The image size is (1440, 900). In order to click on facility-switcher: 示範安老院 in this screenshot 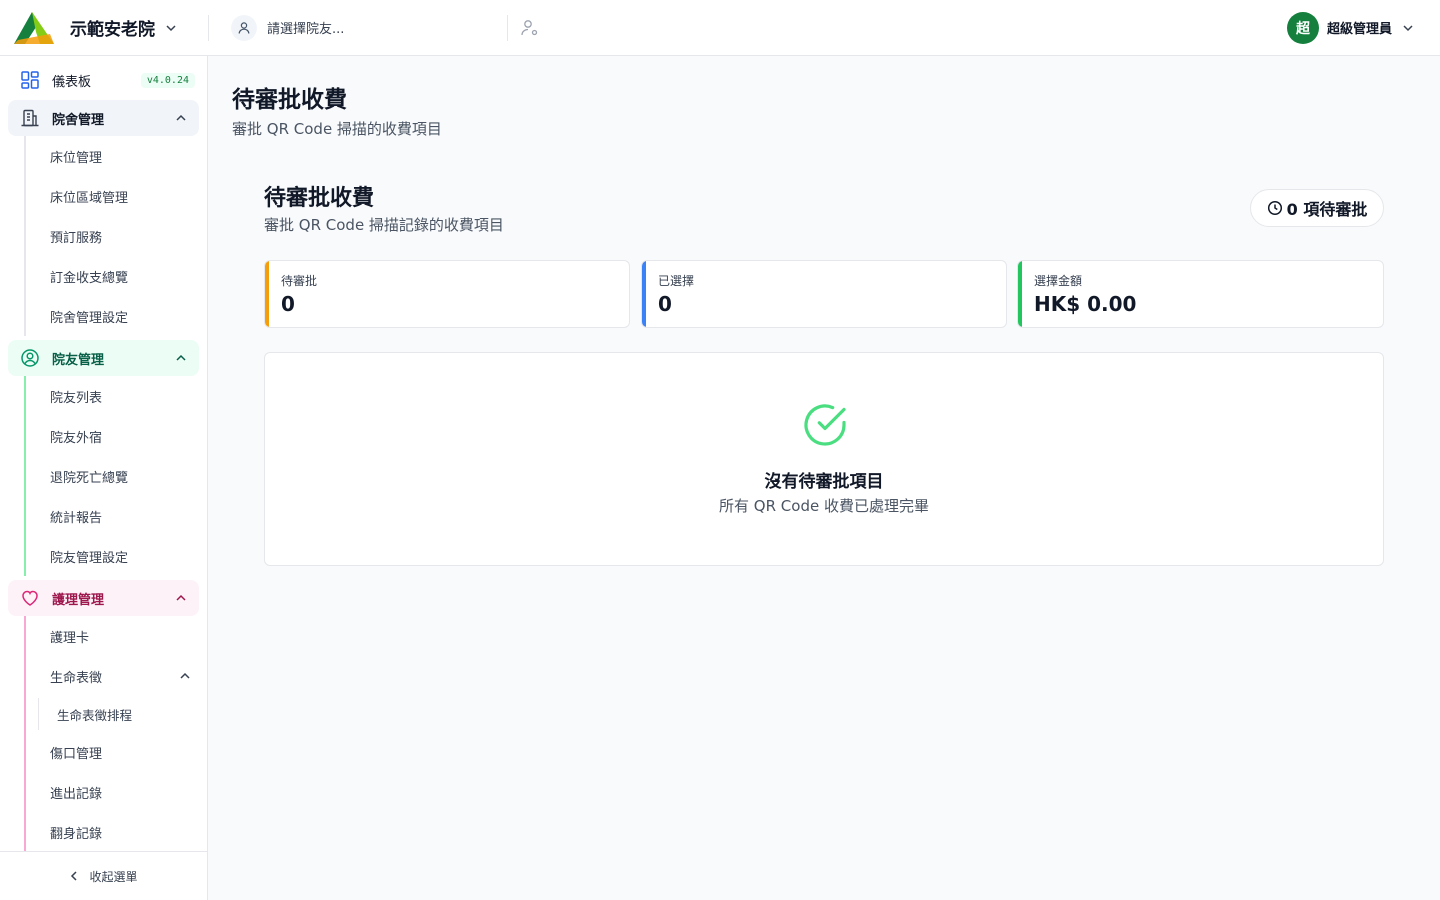, I will do `click(104, 28)`.